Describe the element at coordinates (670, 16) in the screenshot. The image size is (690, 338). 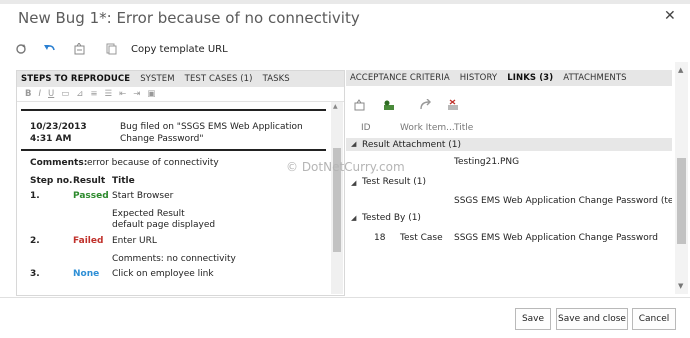
I see `close-icon: ✕` at that location.